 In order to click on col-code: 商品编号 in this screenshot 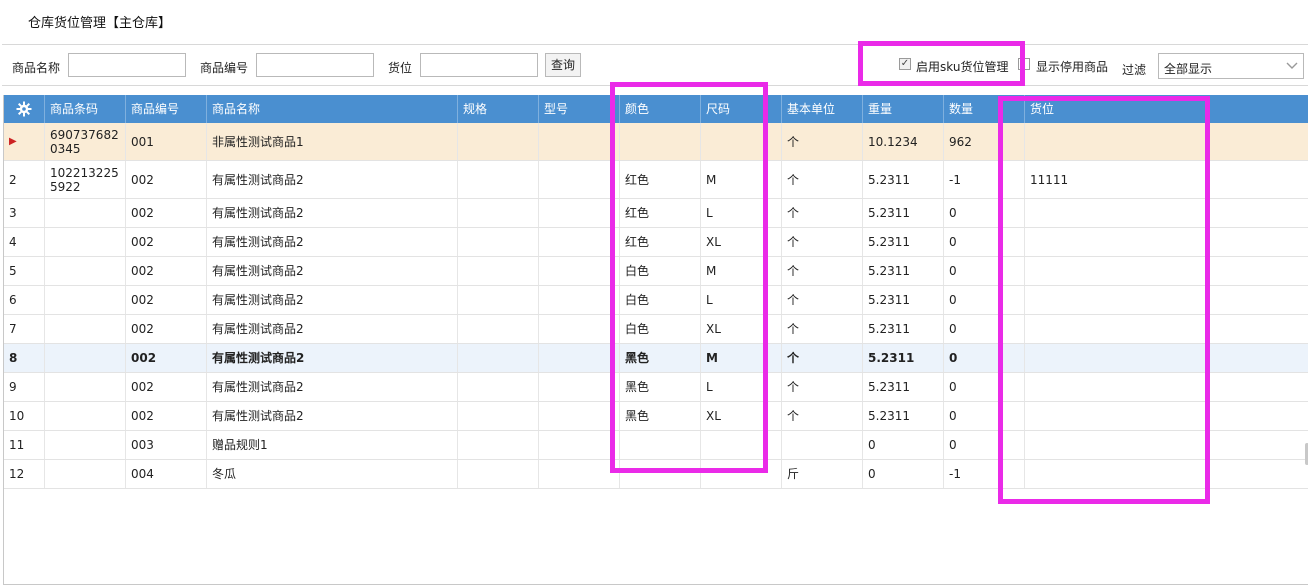, I will do `click(166, 109)`.